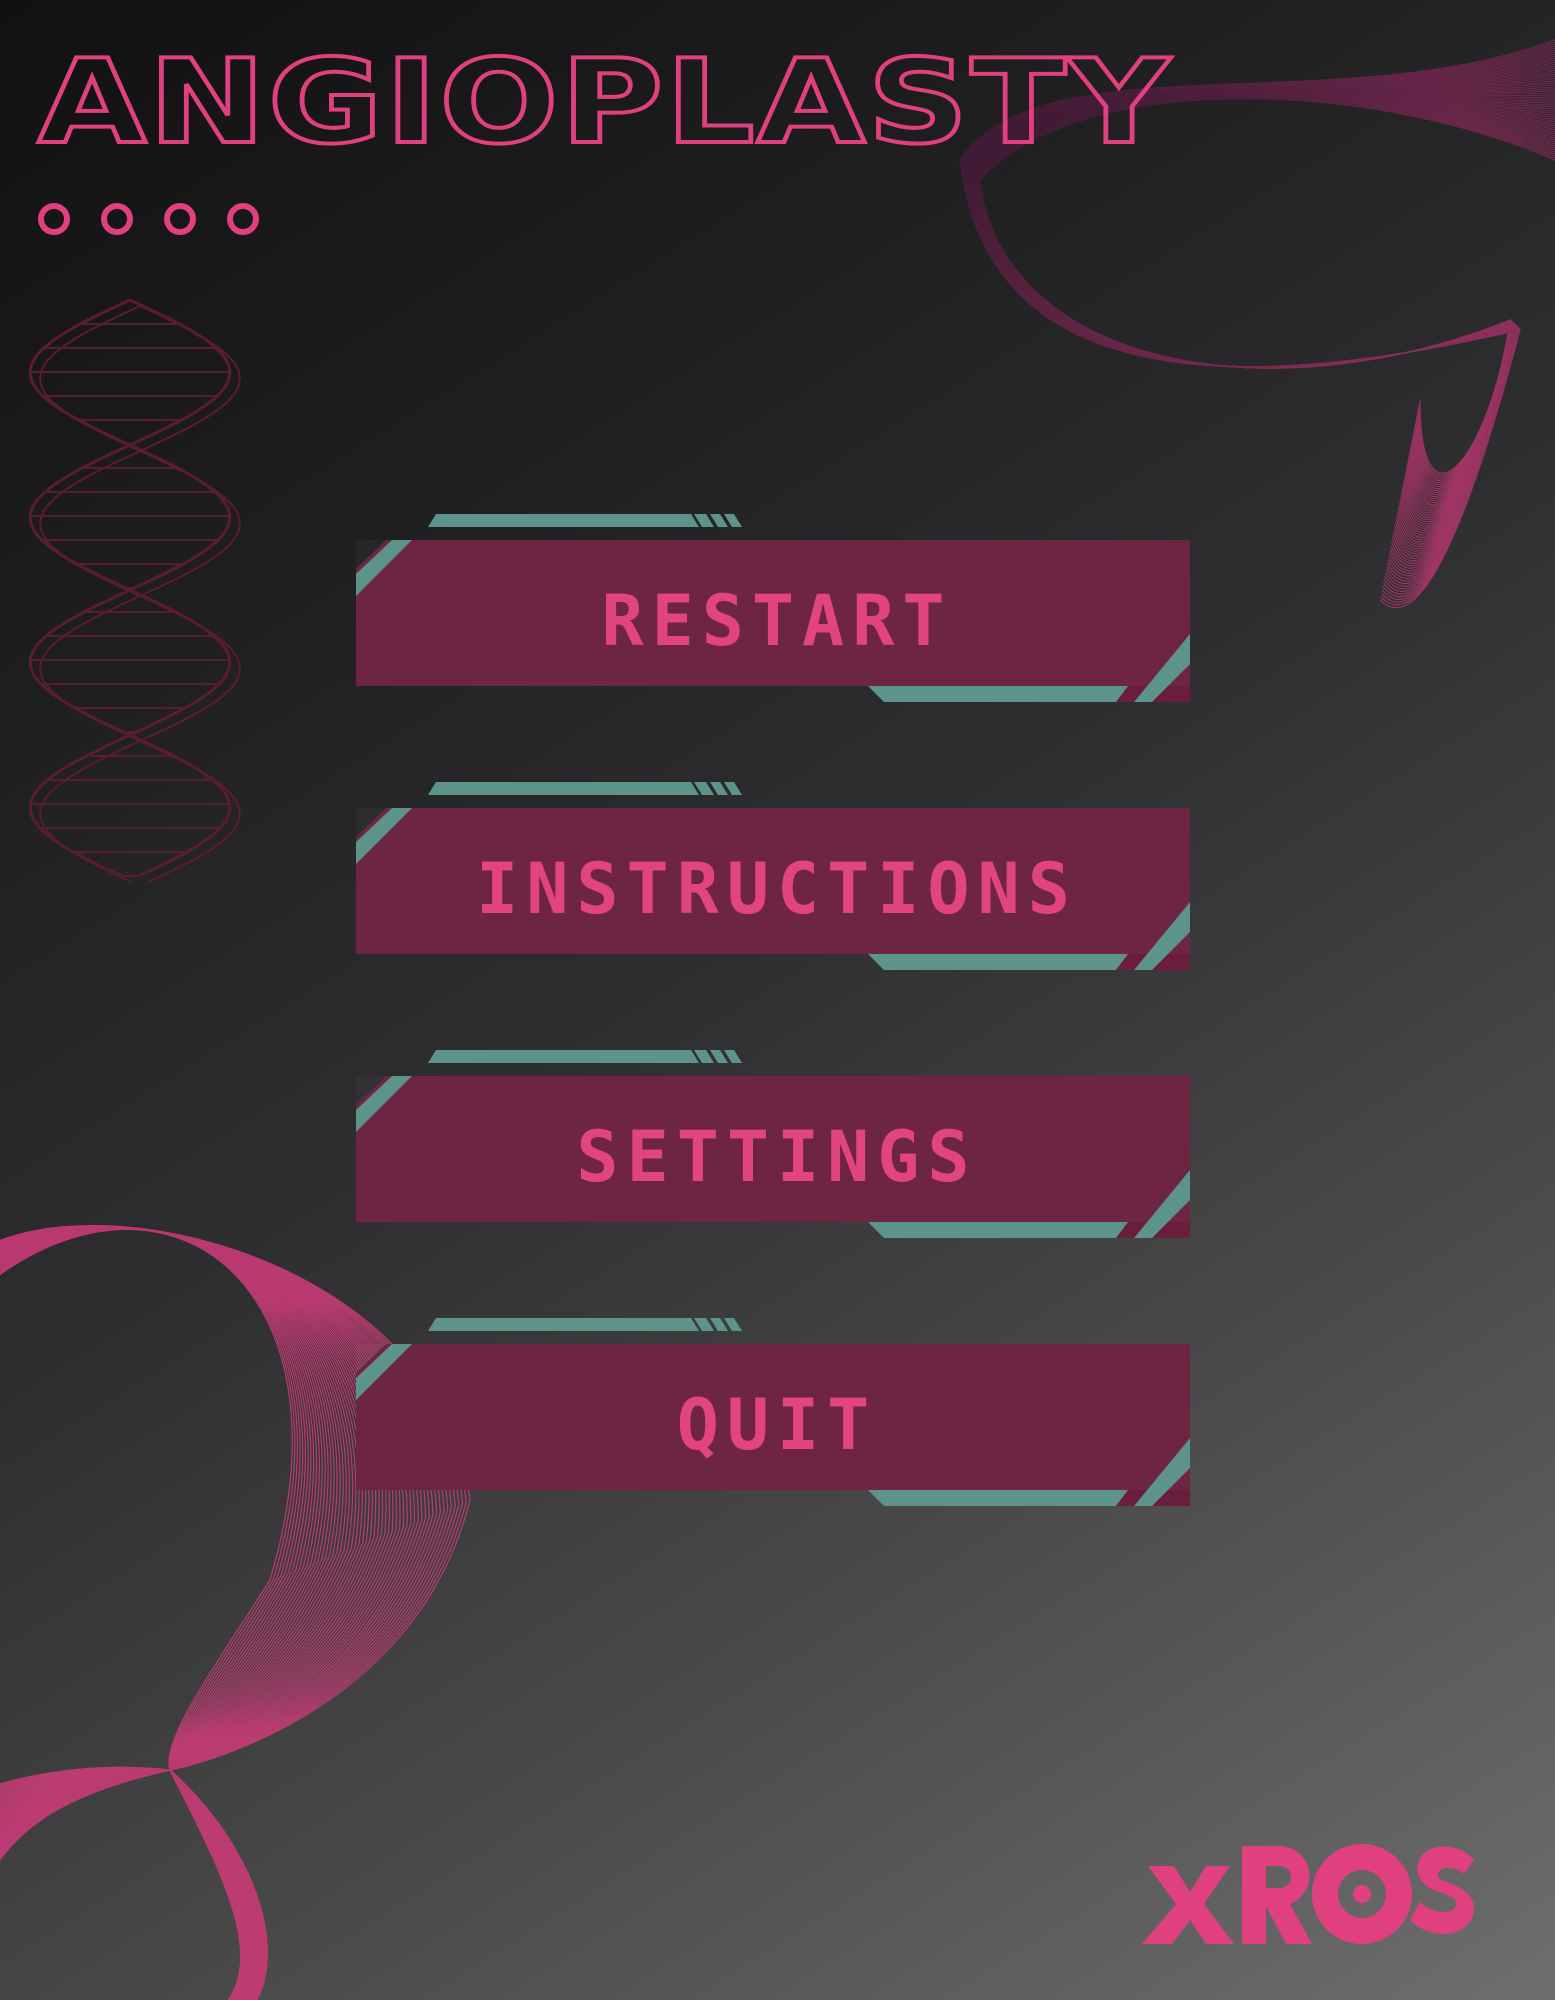 This screenshot has width=1555, height=2000. I want to click on quit-button: QUIT, so click(776, 1421).